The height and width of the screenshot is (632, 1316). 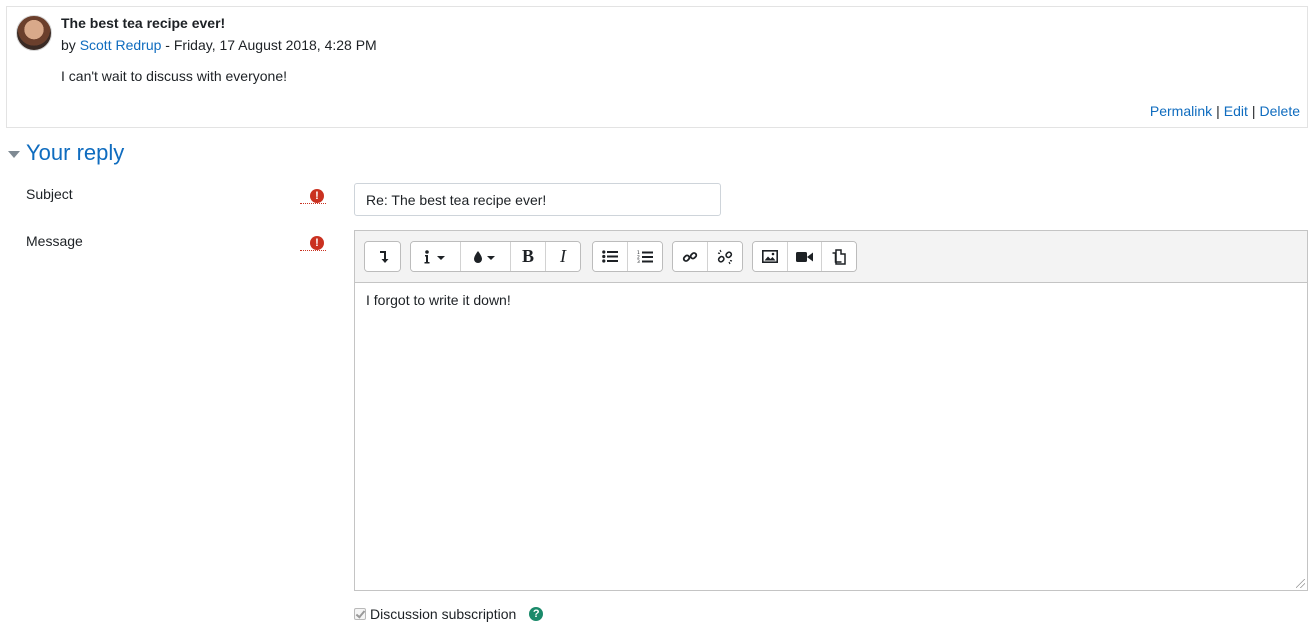 I want to click on show-more-buttons-icon, so click(x=382, y=256).